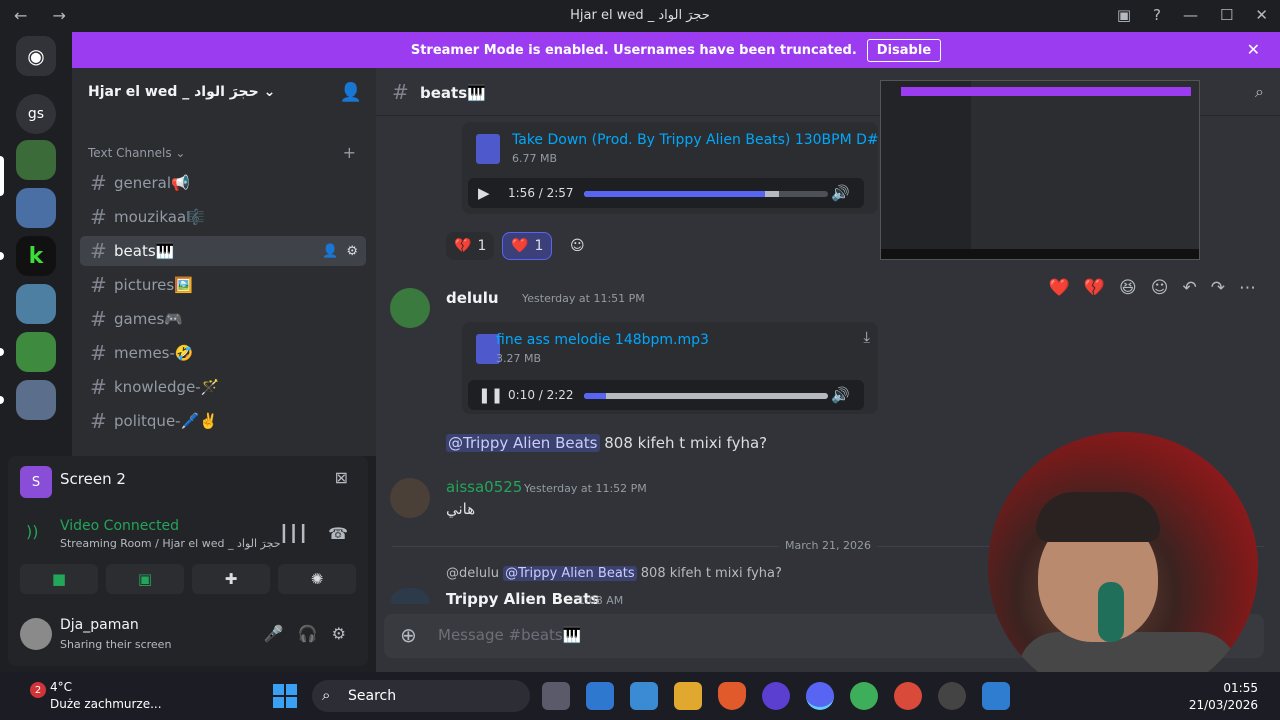  Describe the element at coordinates (1190, 288) in the screenshot. I see `reply-icon: ↶` at that location.